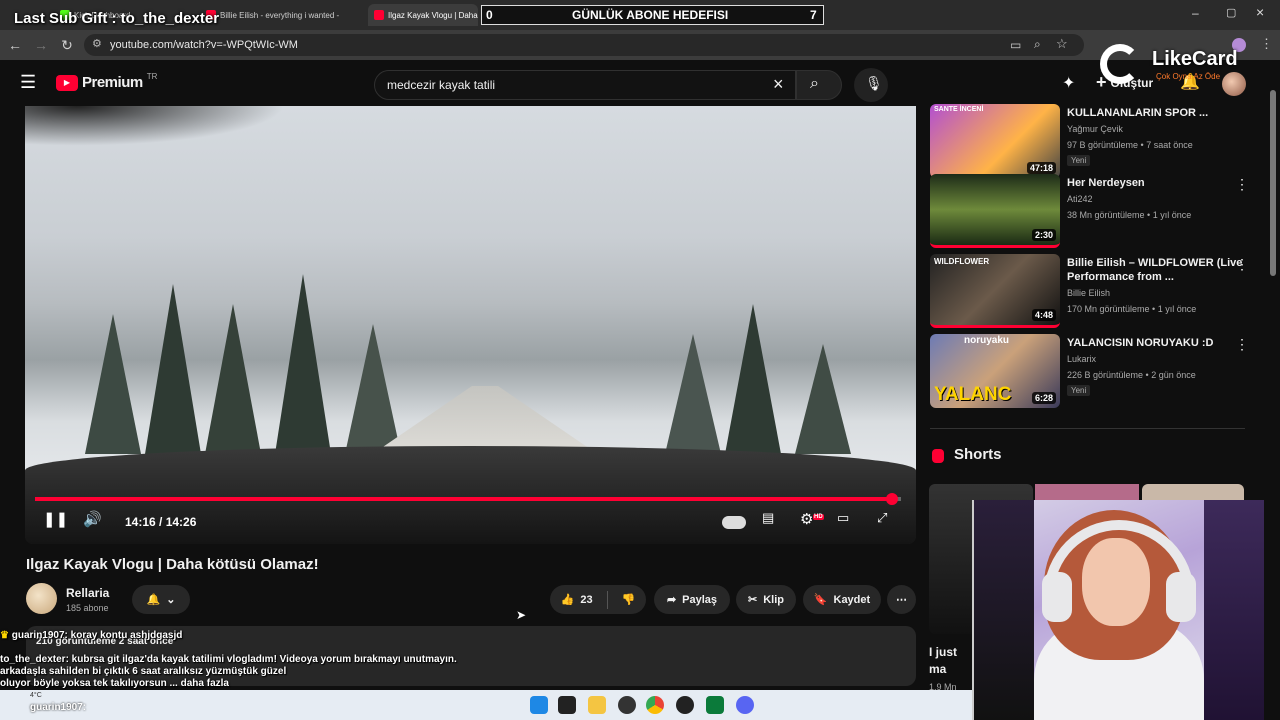 The width and height of the screenshot is (1280, 720). What do you see at coordinates (995, 371) in the screenshot?
I see `recommendation-thumbnail: noruyaku YALANC 6:28` at bounding box center [995, 371].